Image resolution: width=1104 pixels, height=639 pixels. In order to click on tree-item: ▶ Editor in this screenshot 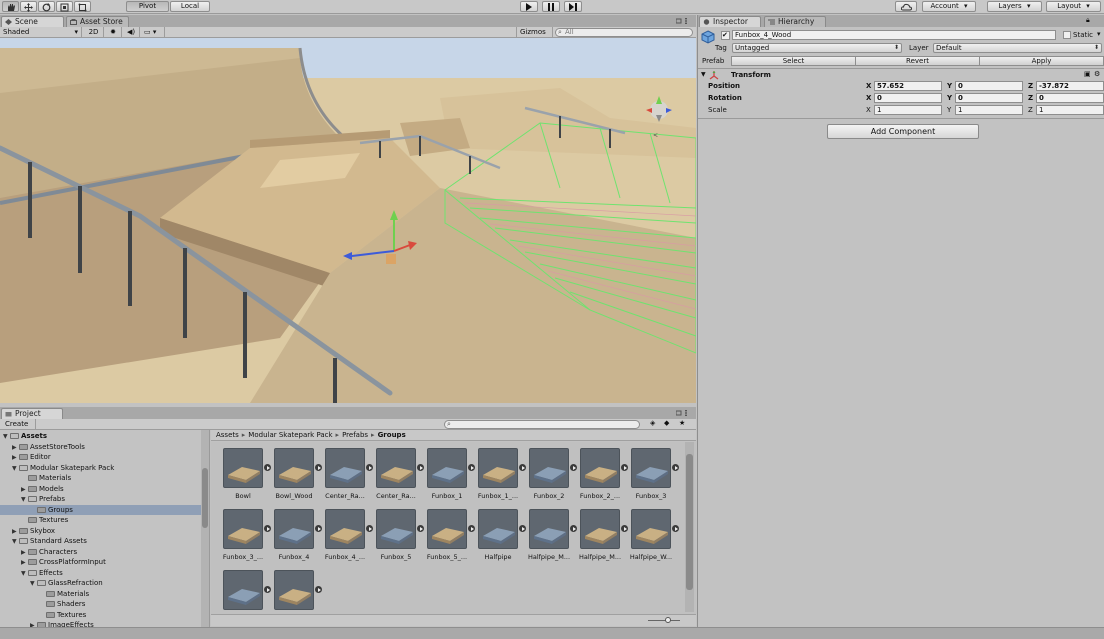, I will do `click(104, 457)`.